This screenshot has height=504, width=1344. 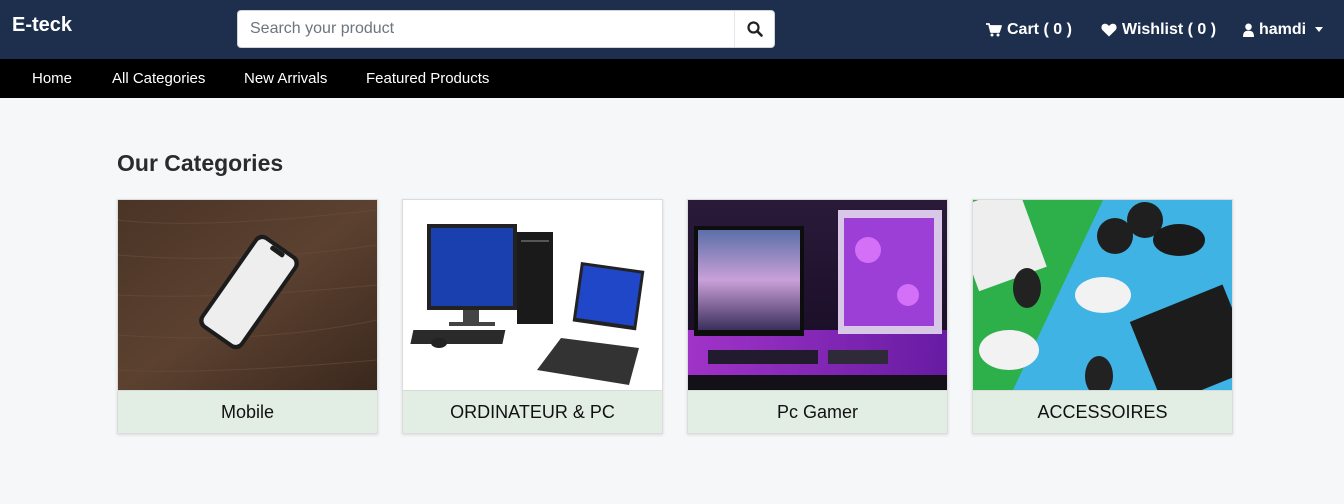 I want to click on section-title: Our Categories, so click(x=200, y=163).